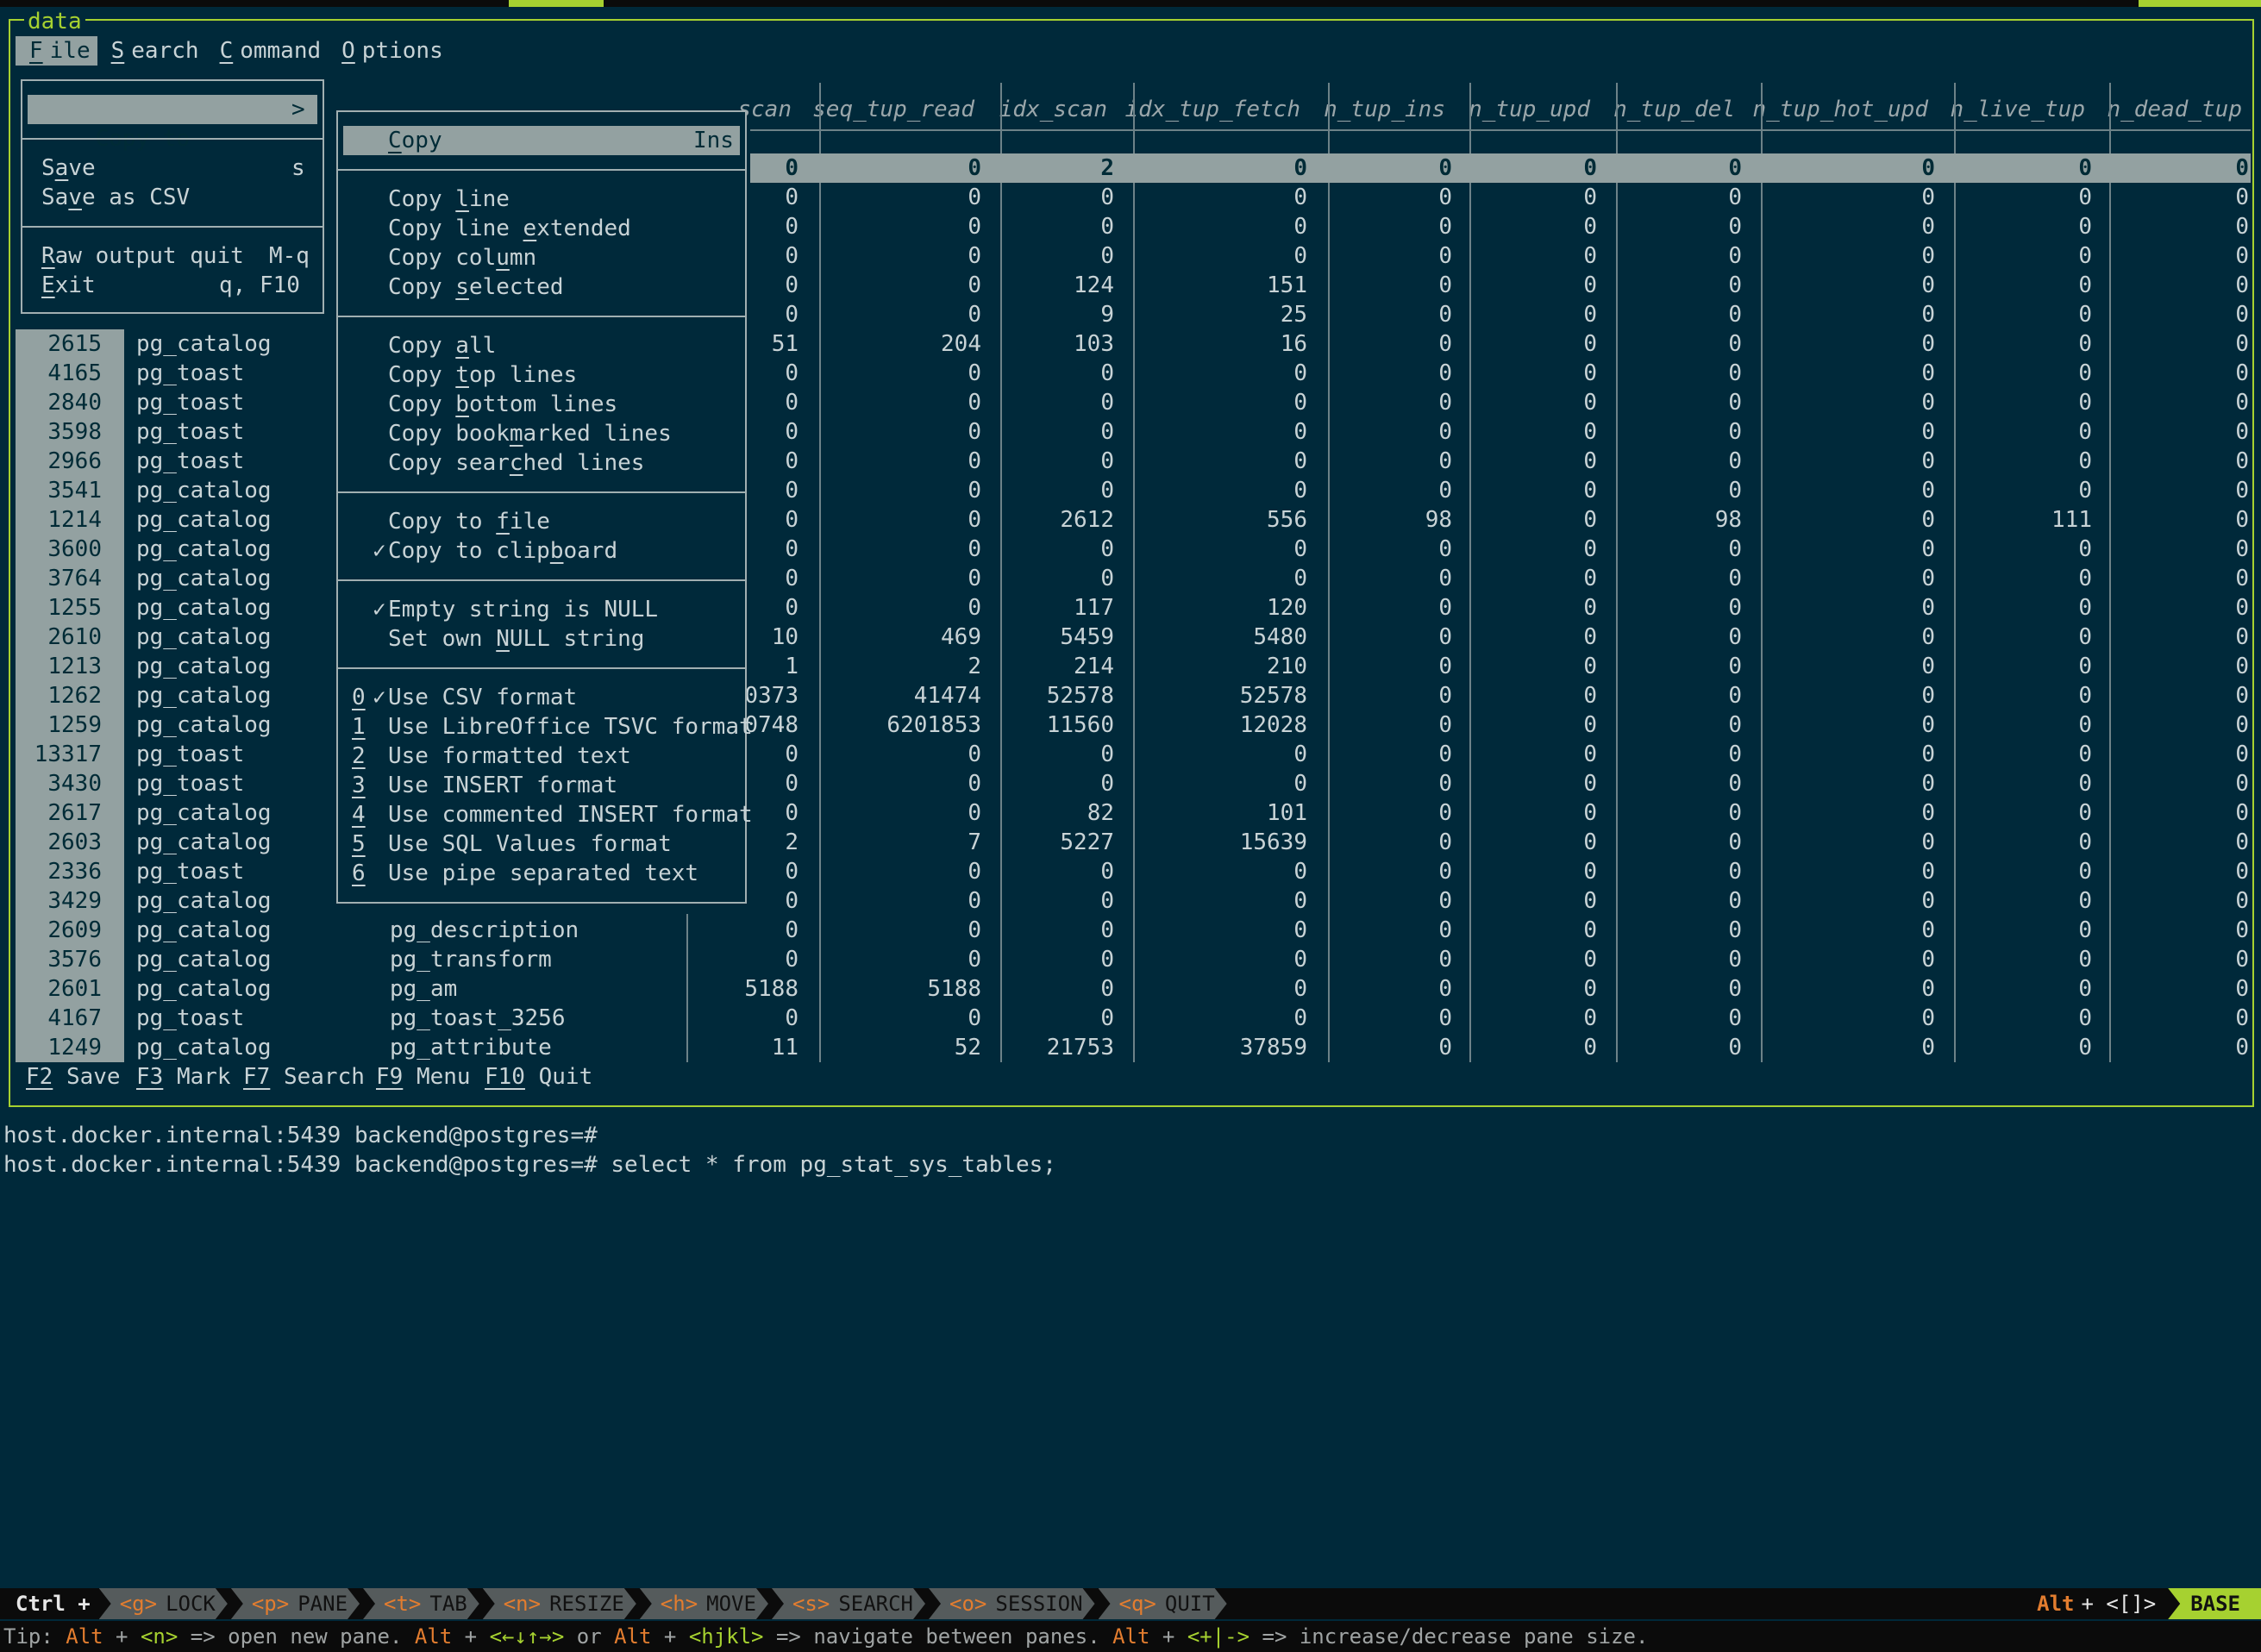  I want to click on copy-menu-item: Copy line extended, so click(510, 228).